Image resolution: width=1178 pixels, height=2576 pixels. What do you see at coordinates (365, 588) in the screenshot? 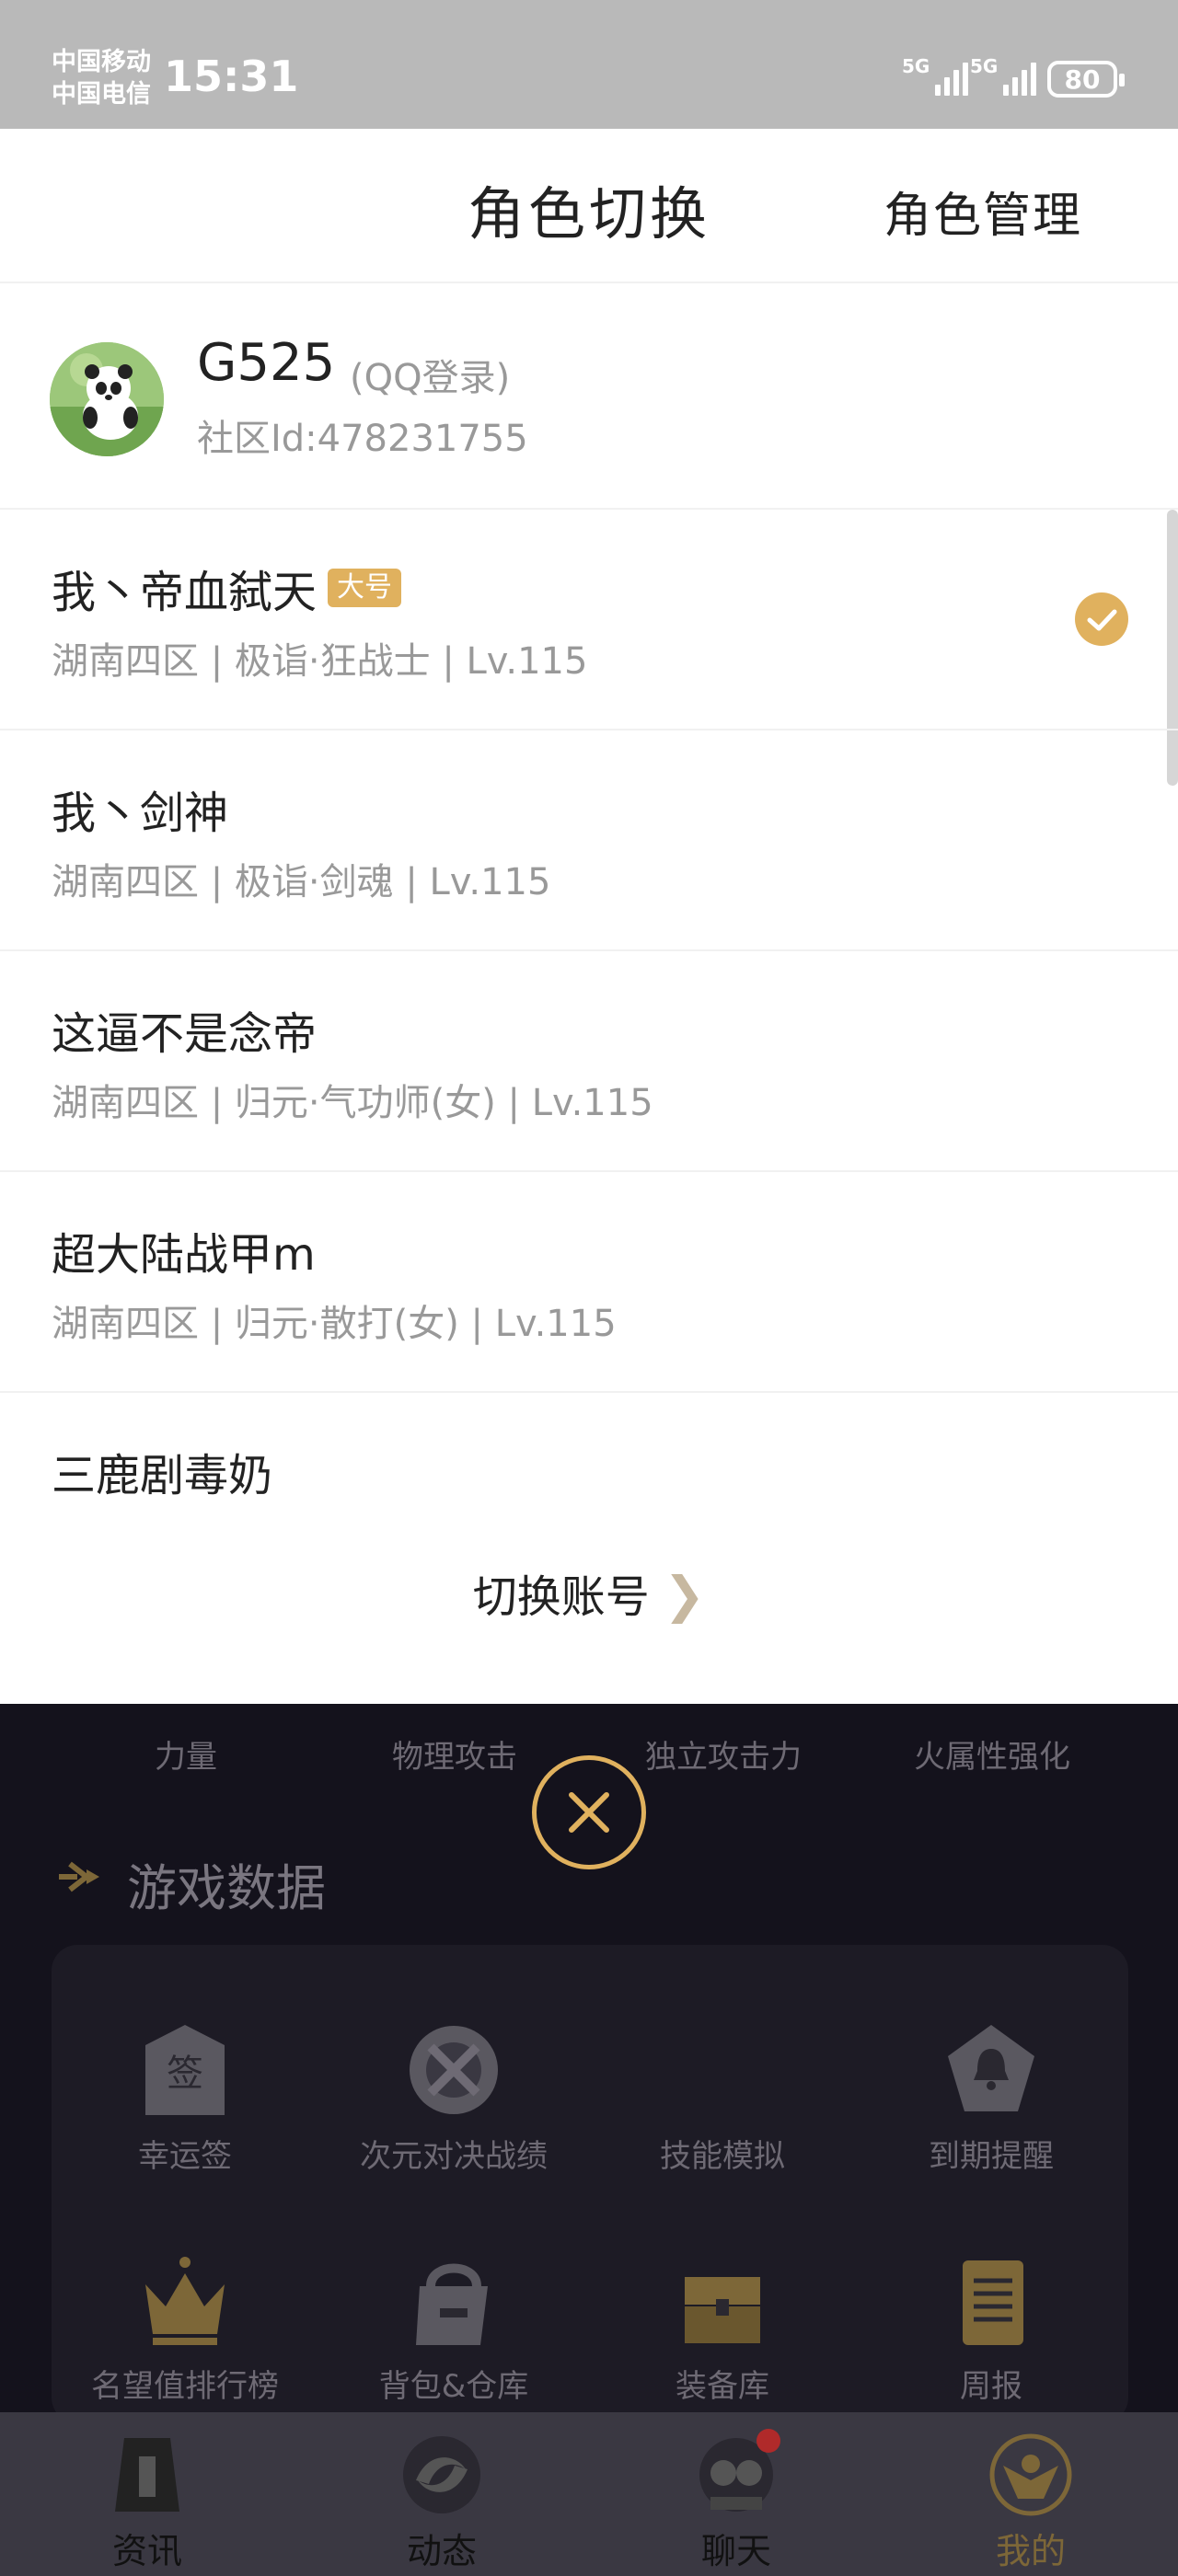
I see `main-account-badge: 大号` at bounding box center [365, 588].